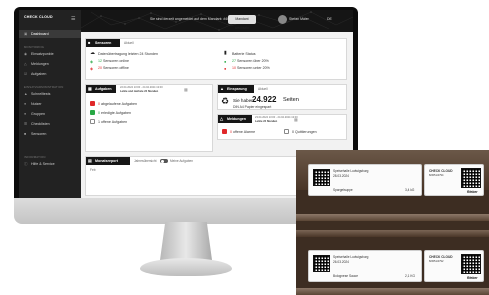 The width and height of the screenshot is (489, 295). What do you see at coordinates (99, 121) in the screenshot?
I see `tasks-open-count: 1` at bounding box center [99, 121].